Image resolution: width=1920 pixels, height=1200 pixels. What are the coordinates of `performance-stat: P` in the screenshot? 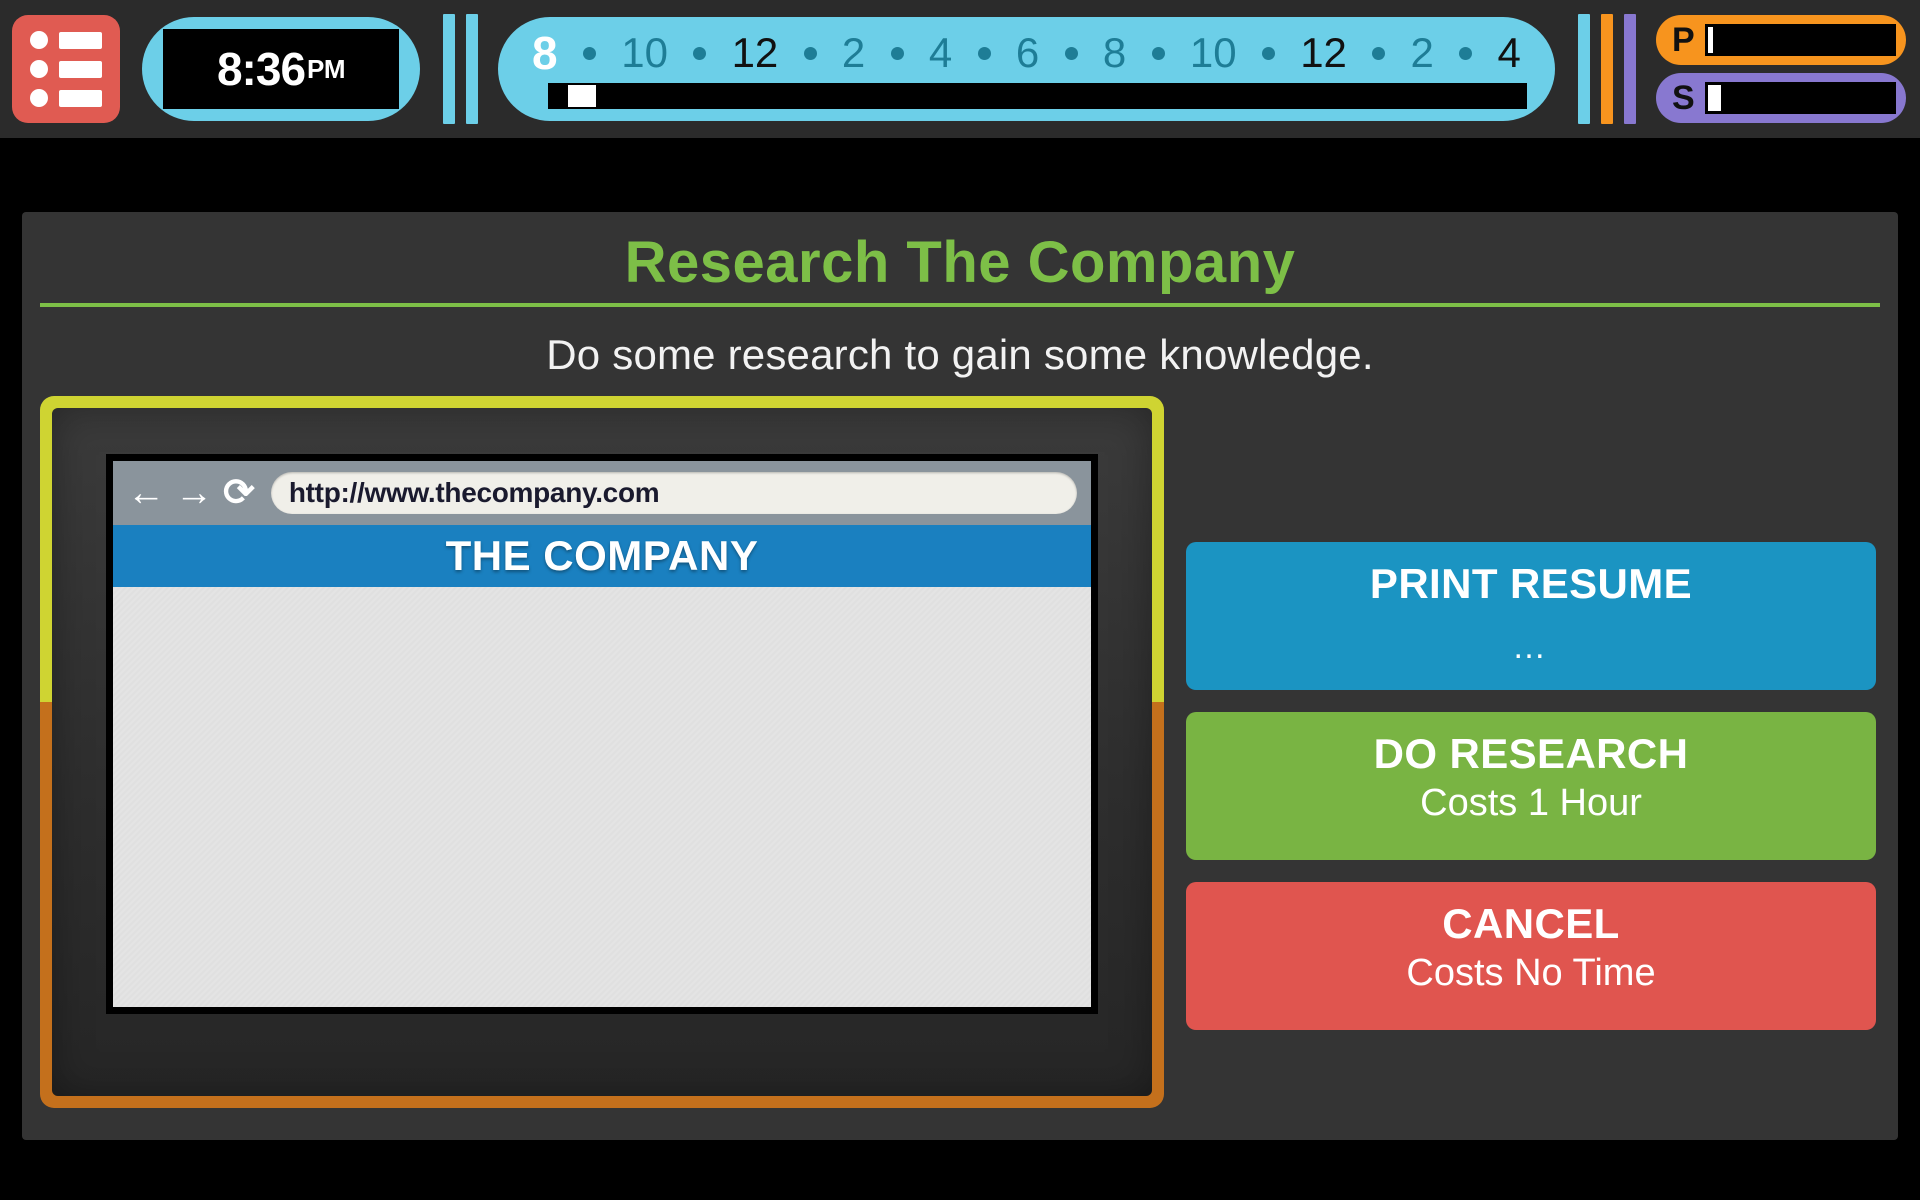 It's located at (1781, 40).